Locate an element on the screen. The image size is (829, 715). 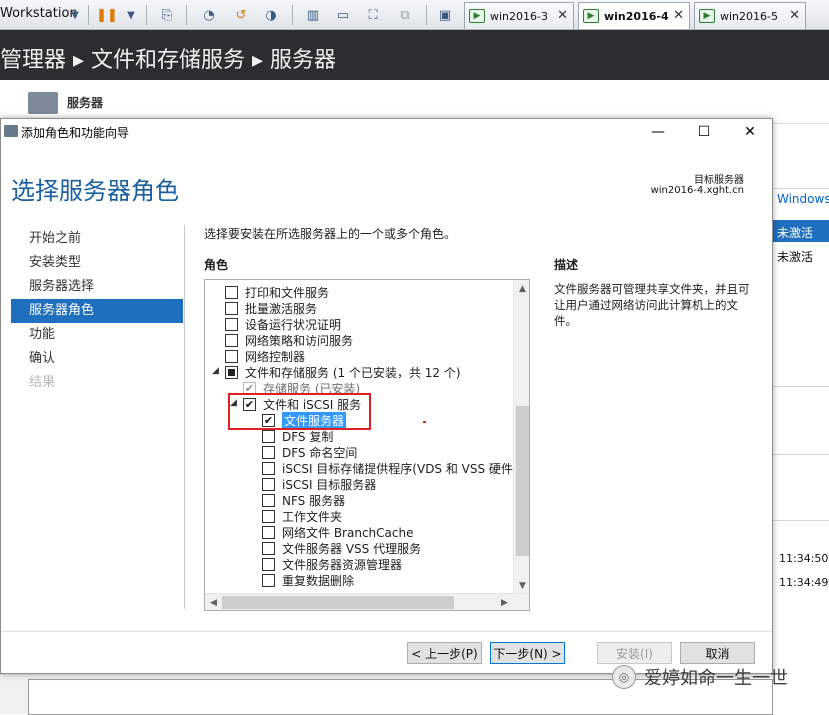
vm-home-icon: ▣ is located at coordinates (445, 15).